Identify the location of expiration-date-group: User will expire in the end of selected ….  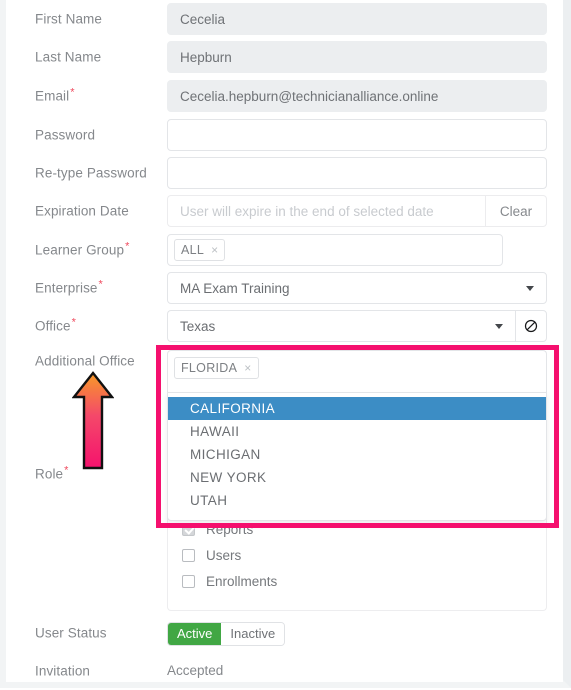
(357, 211).